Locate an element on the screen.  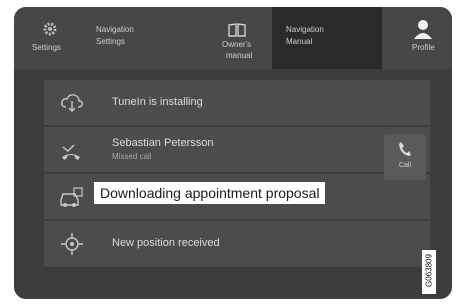
book-icon is located at coordinates (237, 30).